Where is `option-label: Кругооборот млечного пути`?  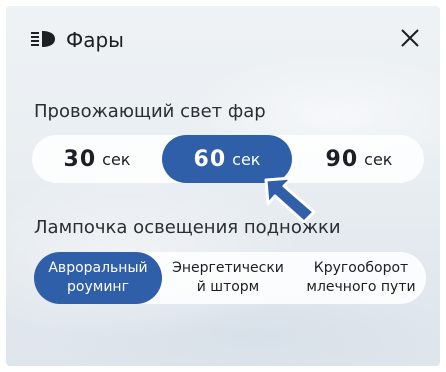
option-label: Кругооборот млечного пути is located at coordinates (361, 277).